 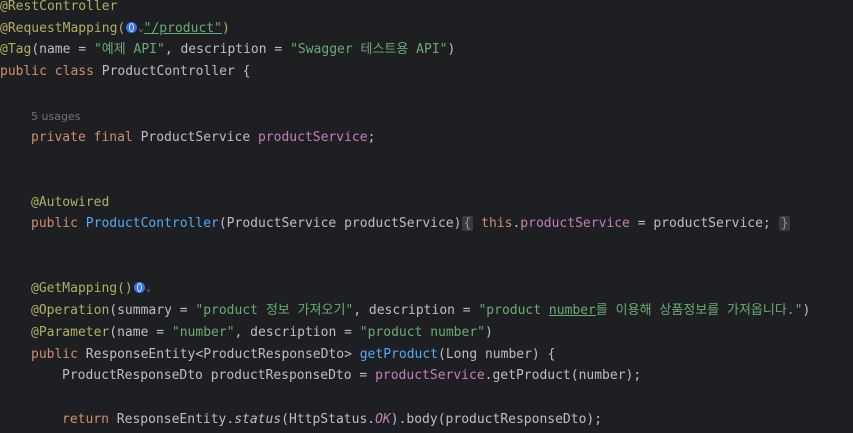 What do you see at coordinates (563, 376) in the screenshot?
I see `code-text: .getProduct(number);` at bounding box center [563, 376].